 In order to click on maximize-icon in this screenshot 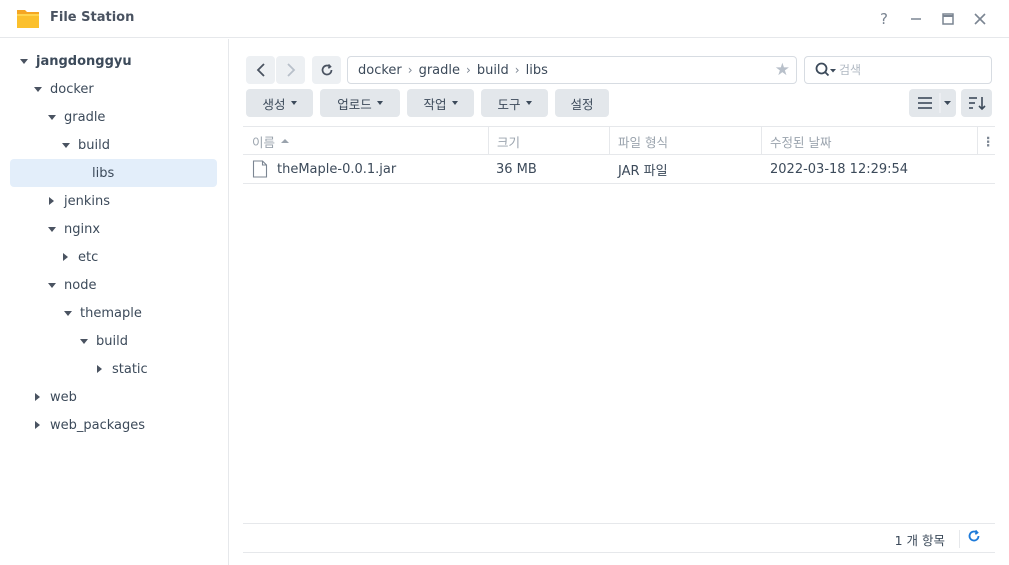, I will do `click(948, 19)`.